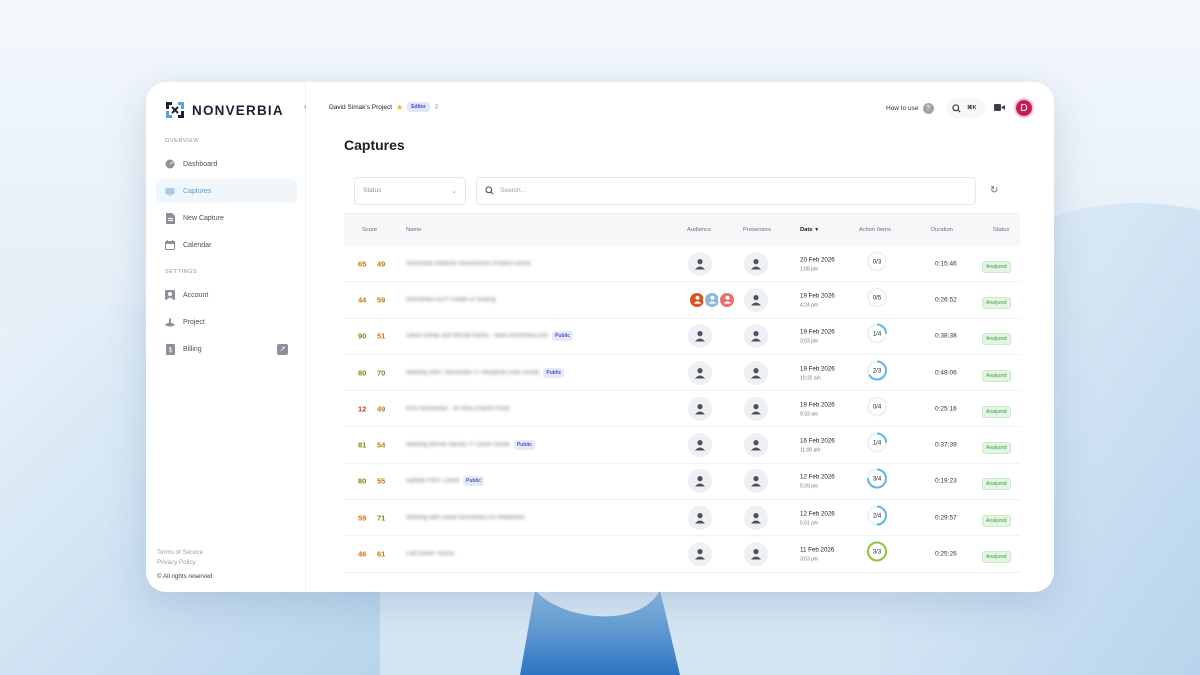 This screenshot has height=675, width=1200. I want to click on capture-name: Update Pitch: David, so click(433, 481).